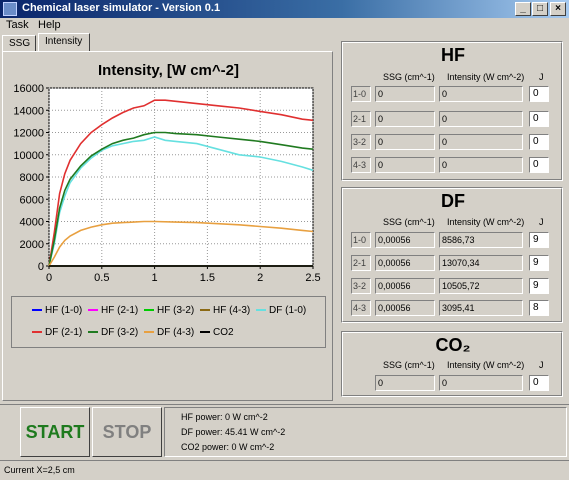  Describe the element at coordinates (28, 156) in the screenshot. I see `y-tick-label: 10000` at that location.